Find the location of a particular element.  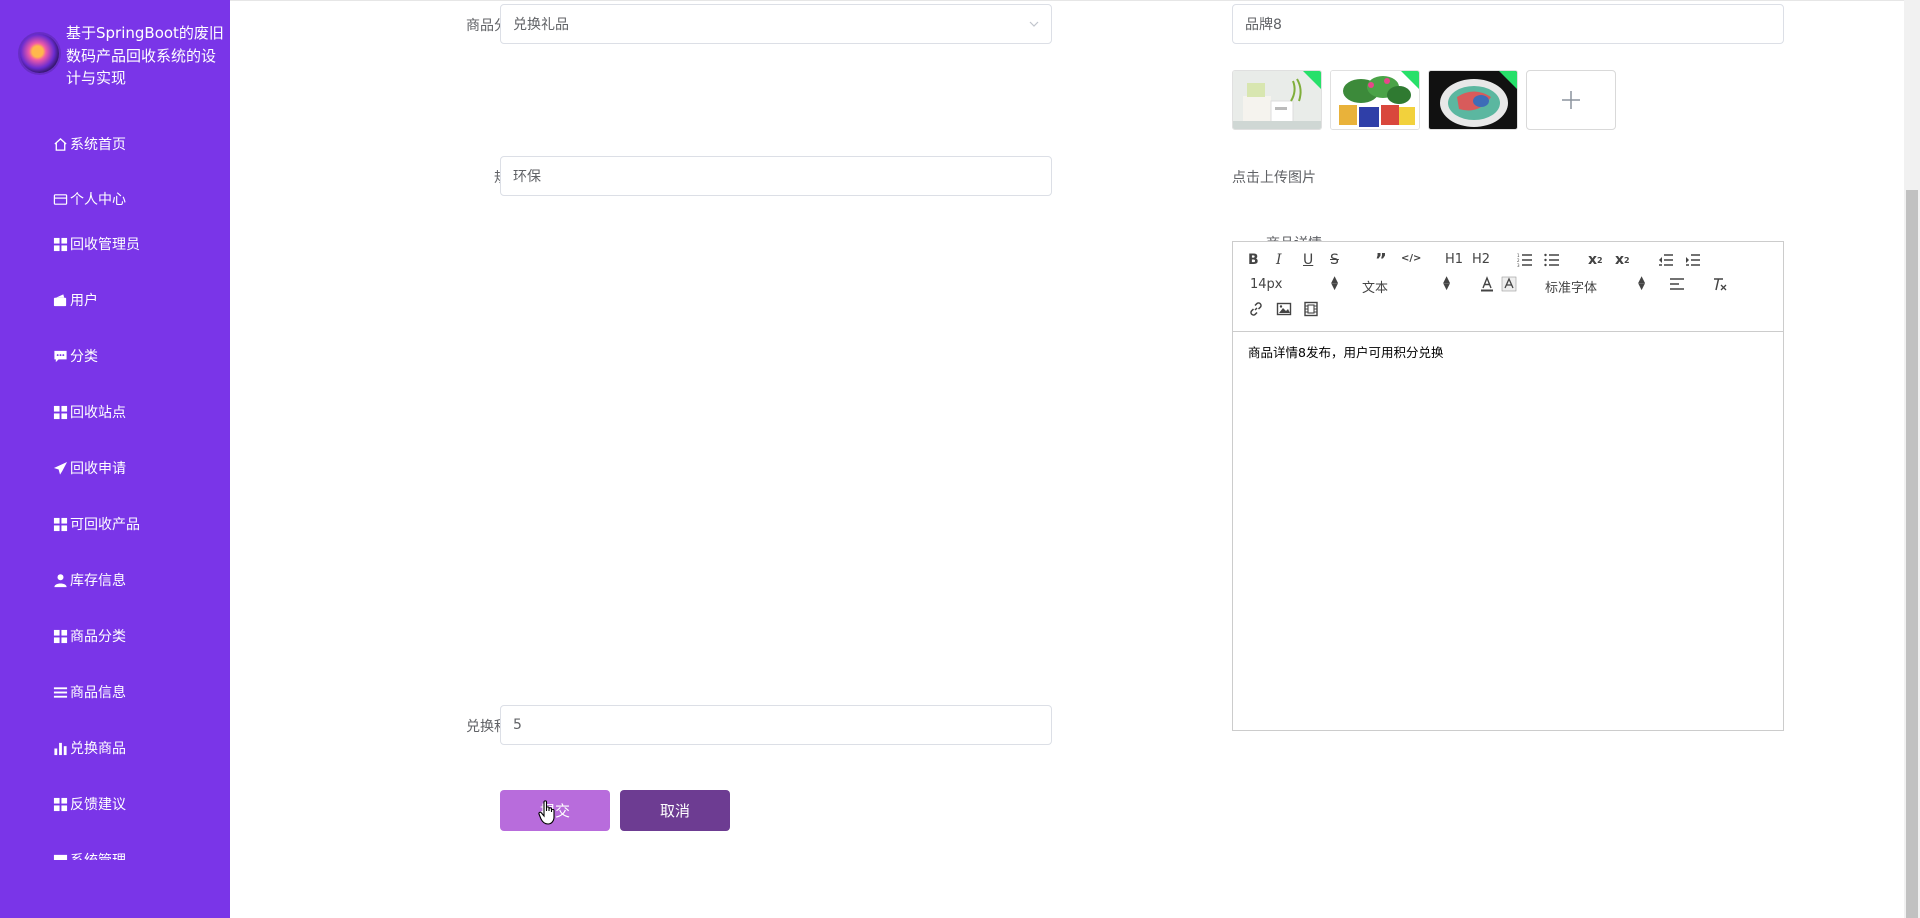

font-family-select: 标准字体 ▲ ▼ is located at coordinates (1595, 286).